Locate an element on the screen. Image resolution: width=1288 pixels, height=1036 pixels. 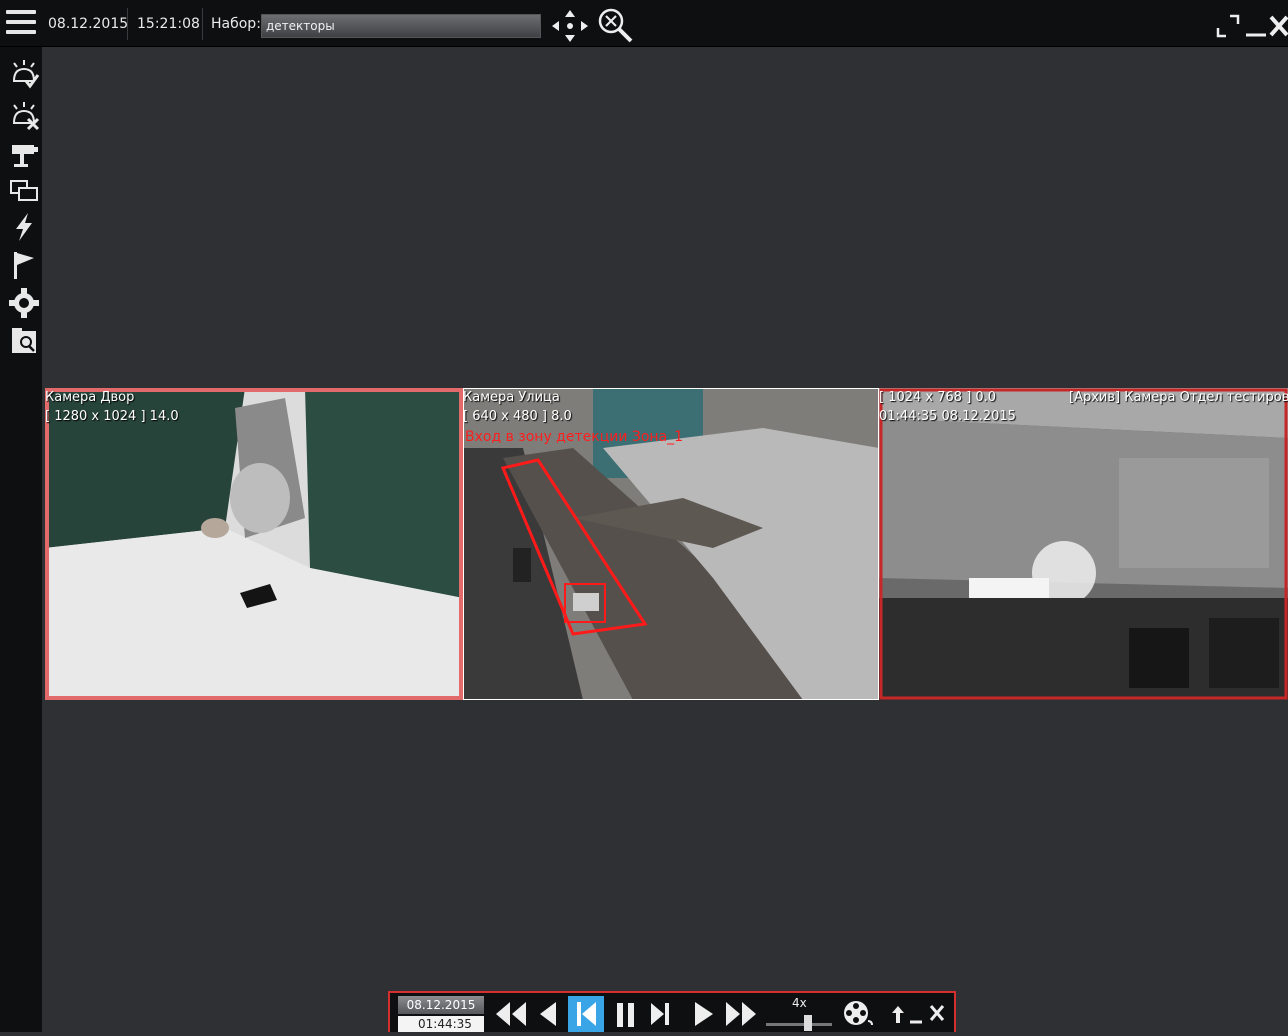
fast-forward-icon is located at coordinates (741, 1014).